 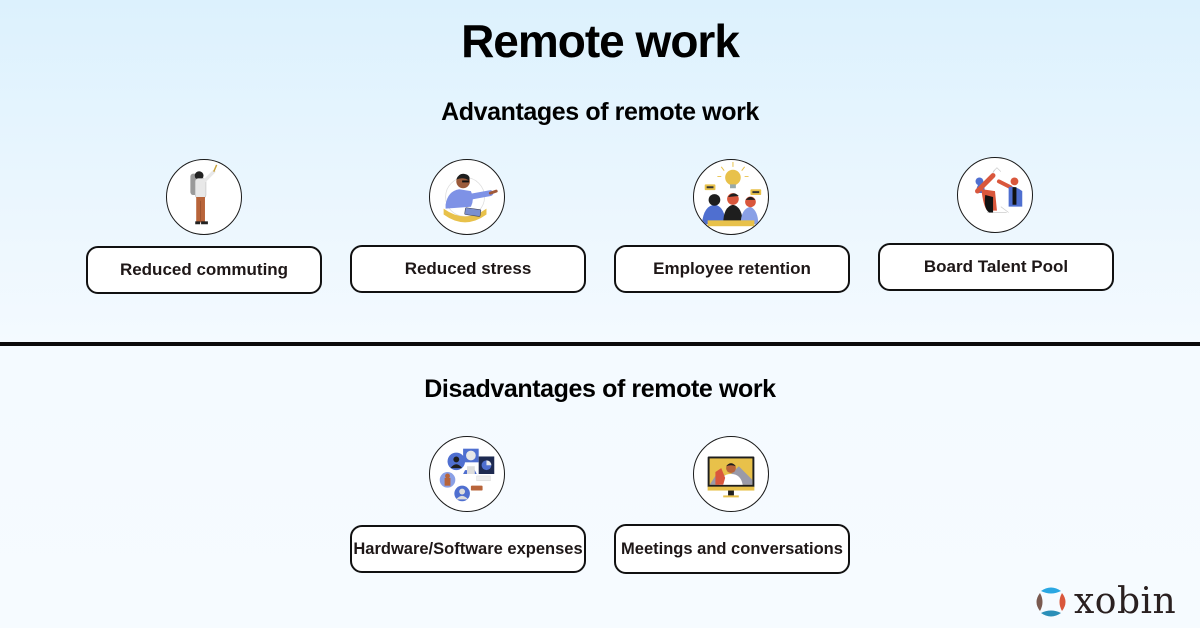 What do you see at coordinates (732, 269) in the screenshot?
I see `employee-retention-label: Employee retention` at bounding box center [732, 269].